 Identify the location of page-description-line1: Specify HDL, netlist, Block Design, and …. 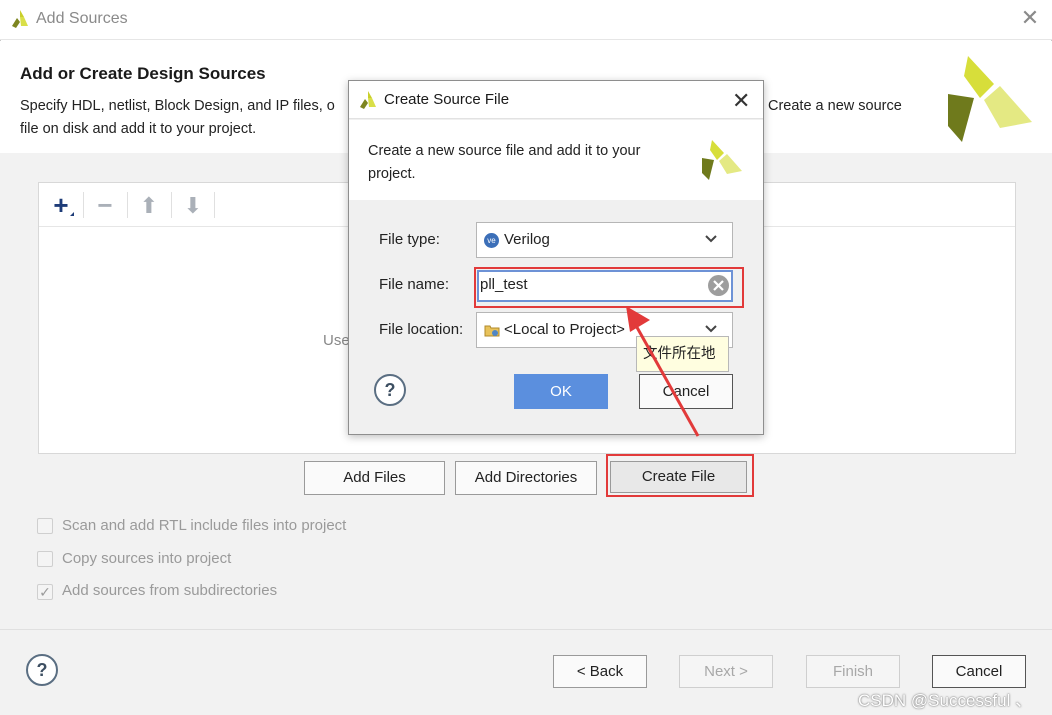
(177, 106).